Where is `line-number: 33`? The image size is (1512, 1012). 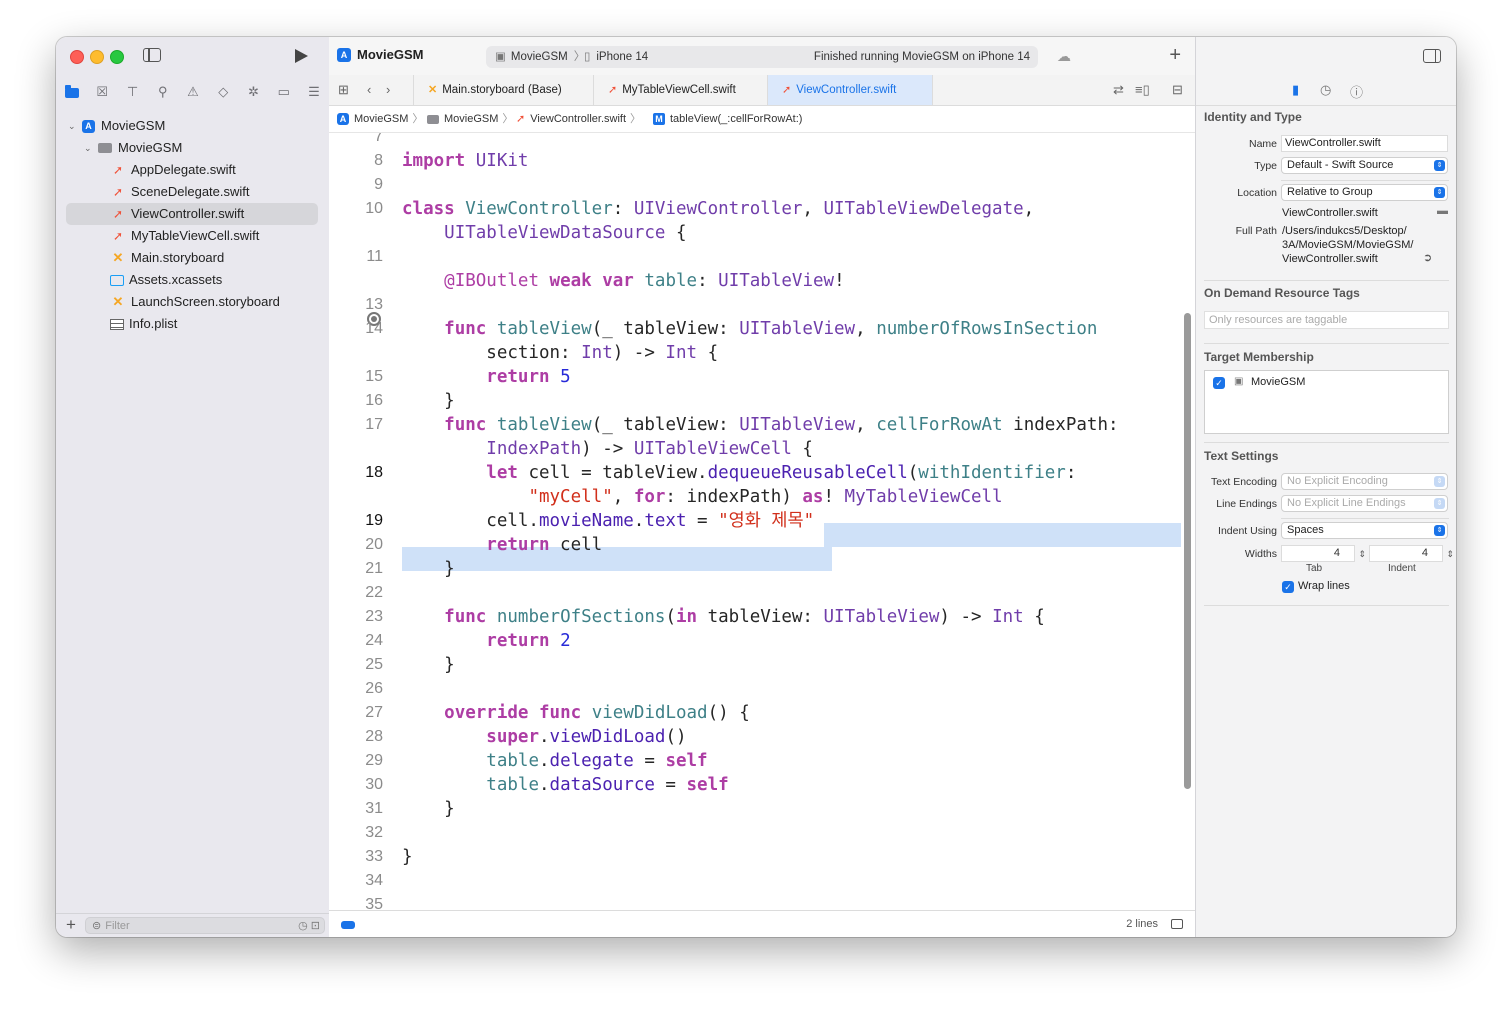 line-number: 33 is located at coordinates (356, 857).